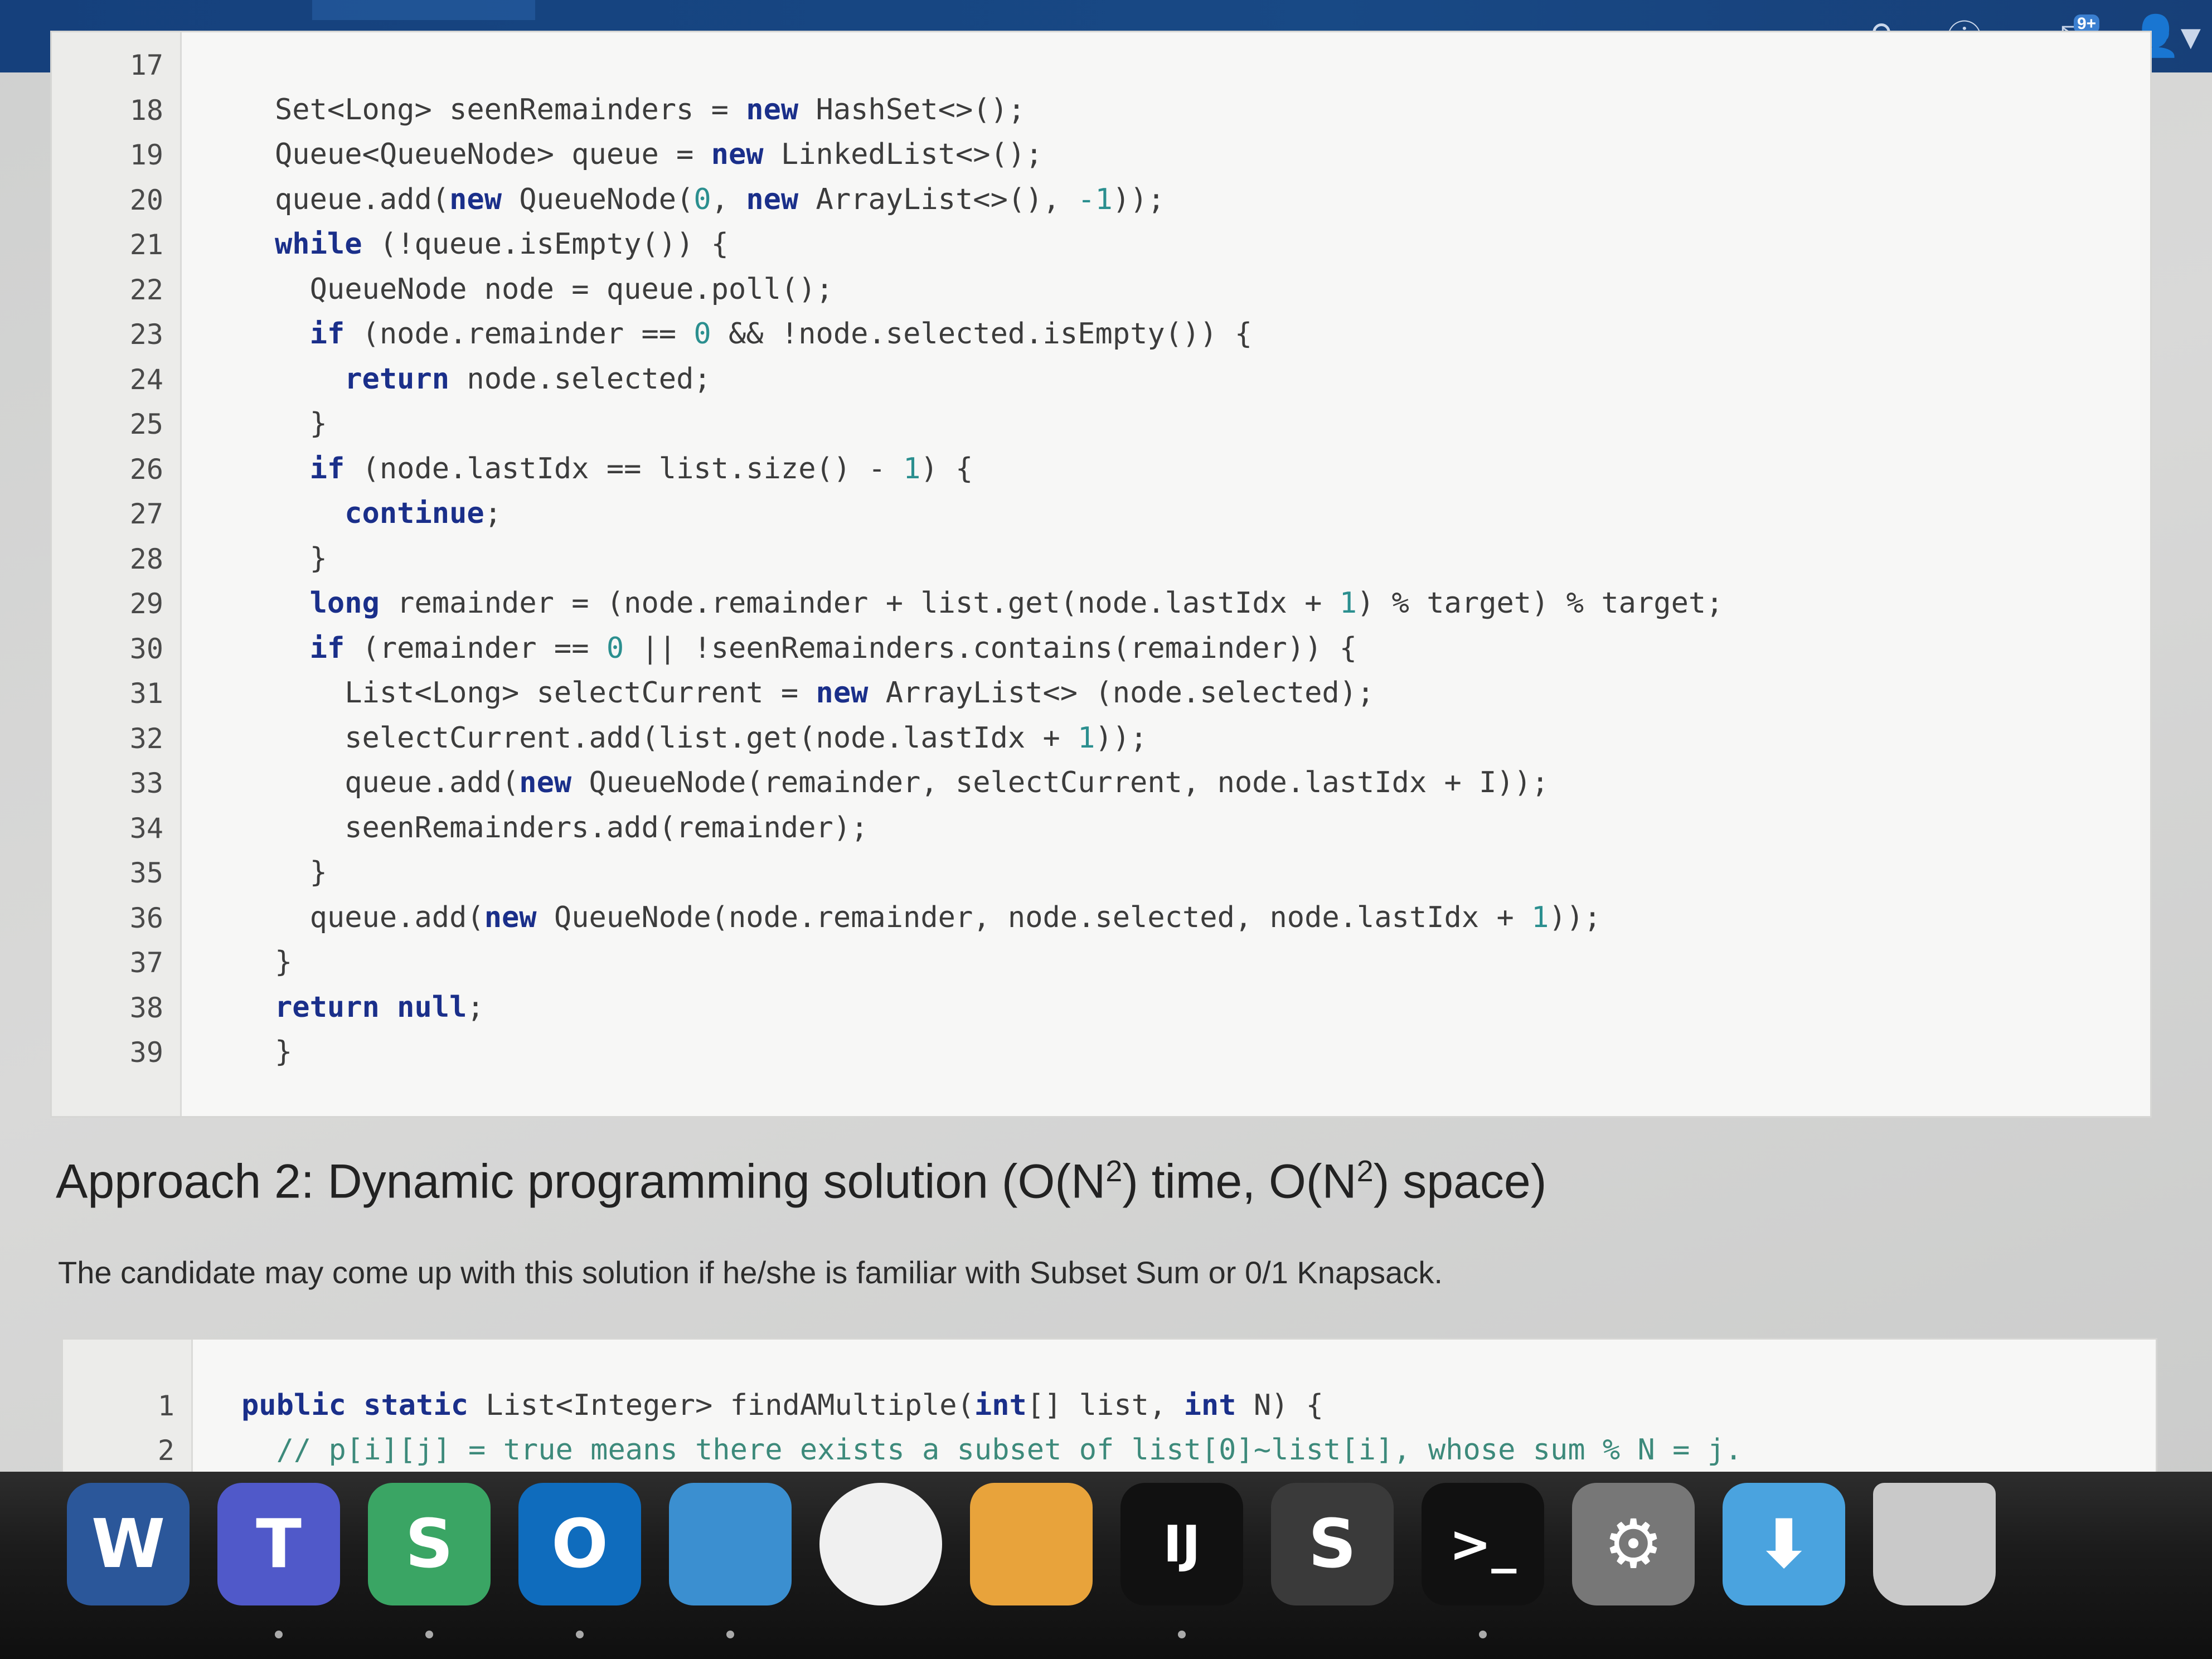  I want to click on line-number: 25, so click(146, 424).